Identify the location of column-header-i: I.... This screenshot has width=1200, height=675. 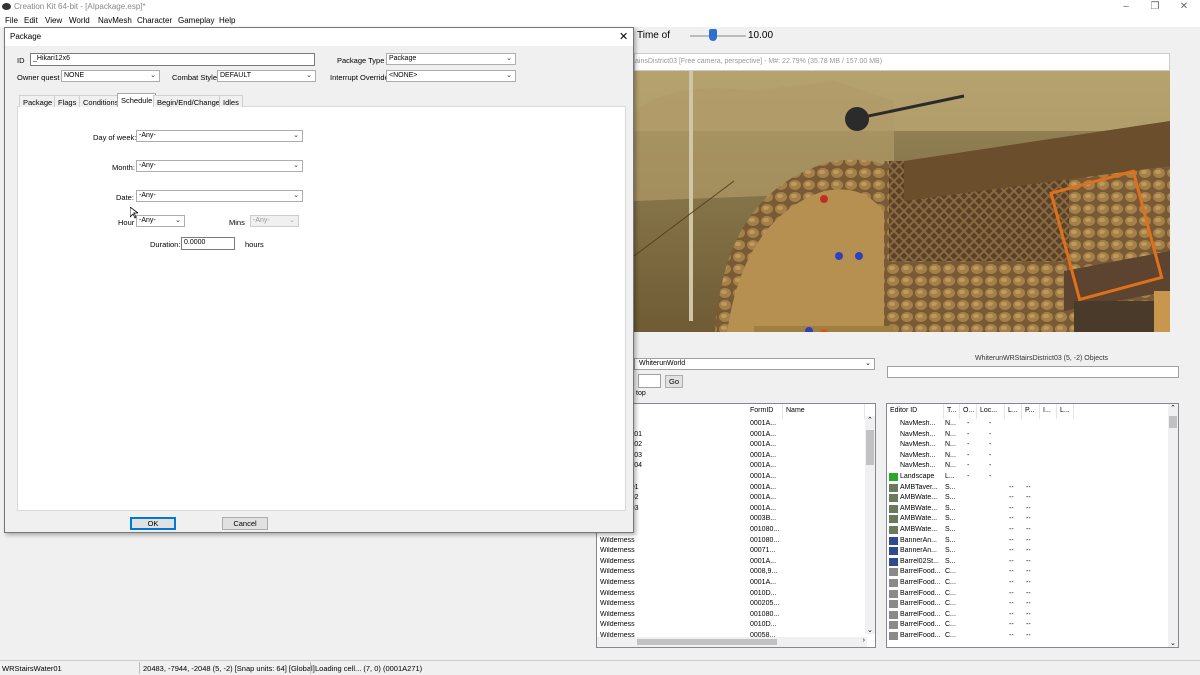
(1048, 411).